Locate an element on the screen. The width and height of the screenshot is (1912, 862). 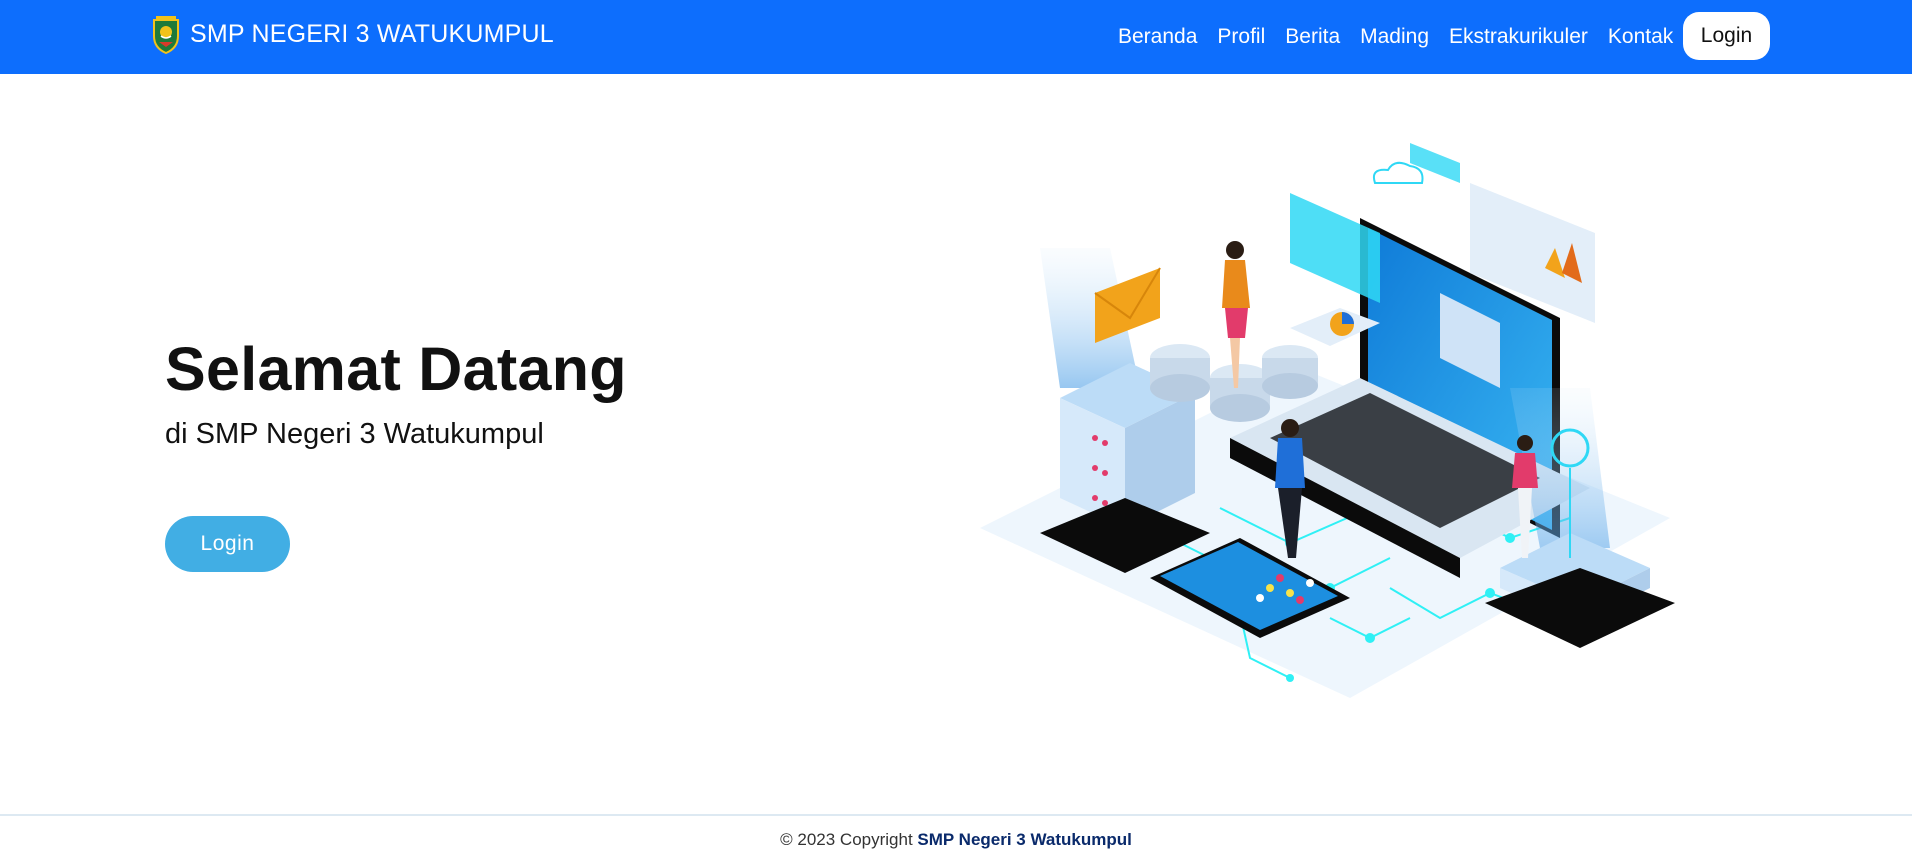
footer-school-name: SMP Negeri 3 Watukumpul is located at coordinates (1024, 839).